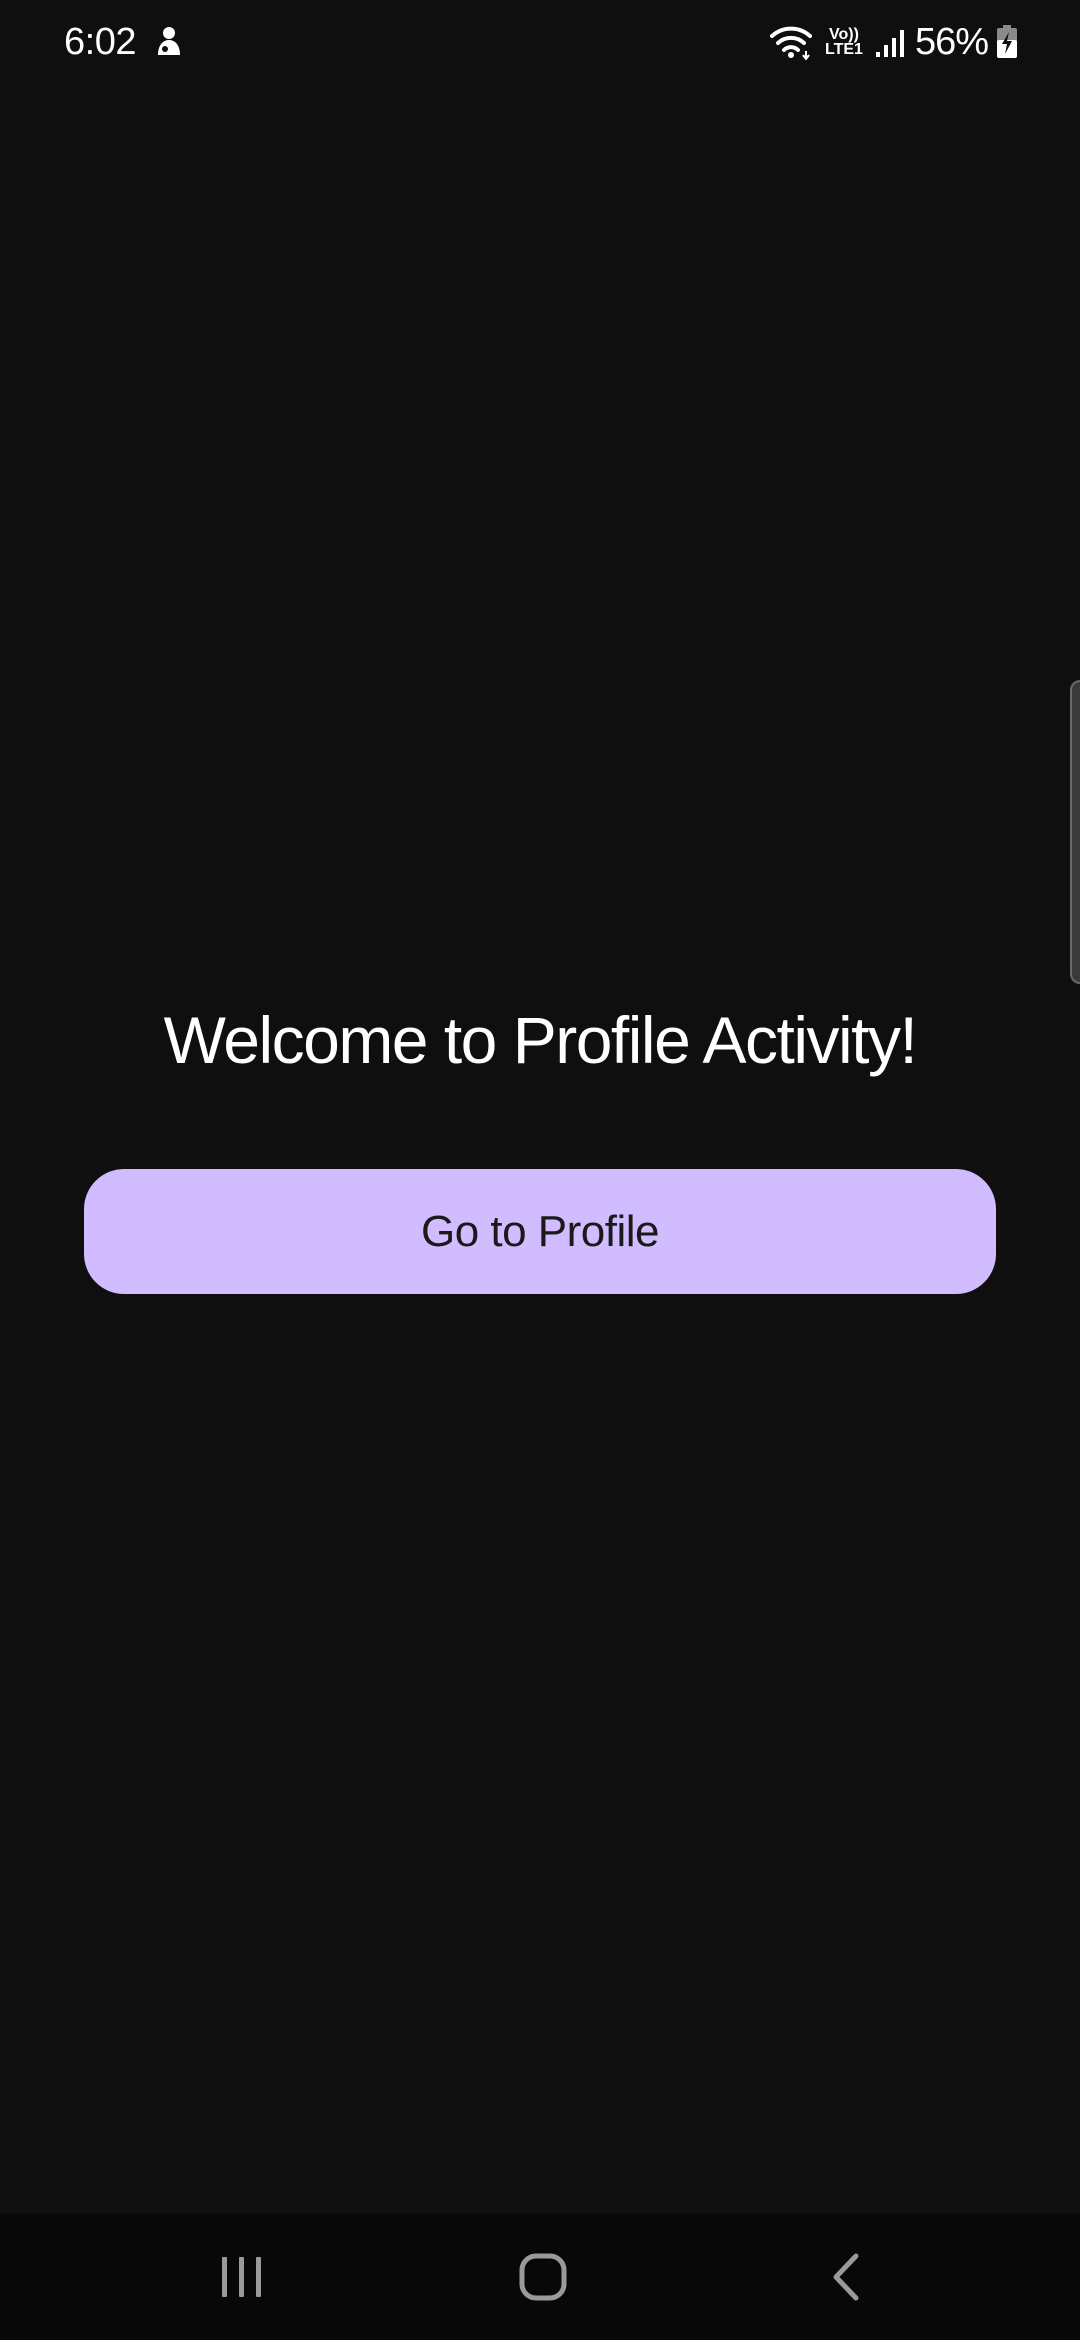  What do you see at coordinates (540, 1231) in the screenshot?
I see `go-to-profile-button: Go to Profile` at bounding box center [540, 1231].